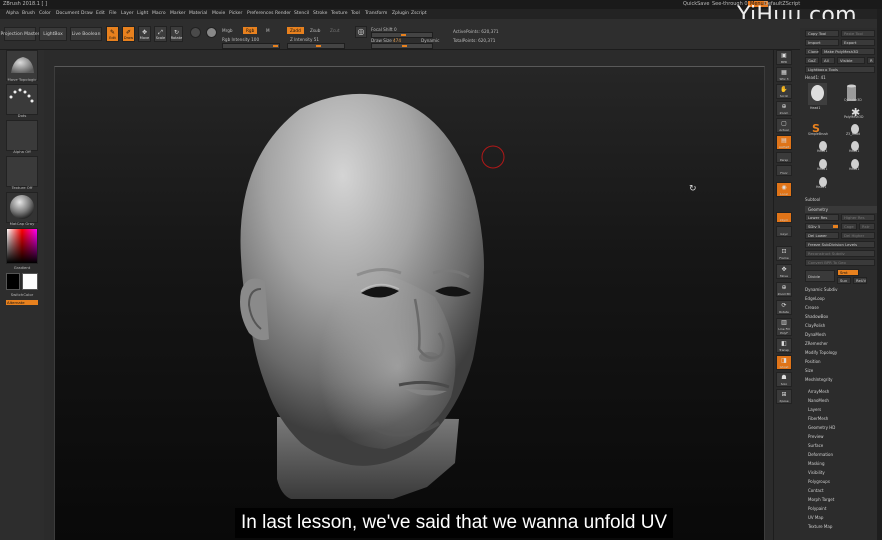  Describe the element at coordinates (822, 42) in the screenshot. I see `import-button: Import` at that location.